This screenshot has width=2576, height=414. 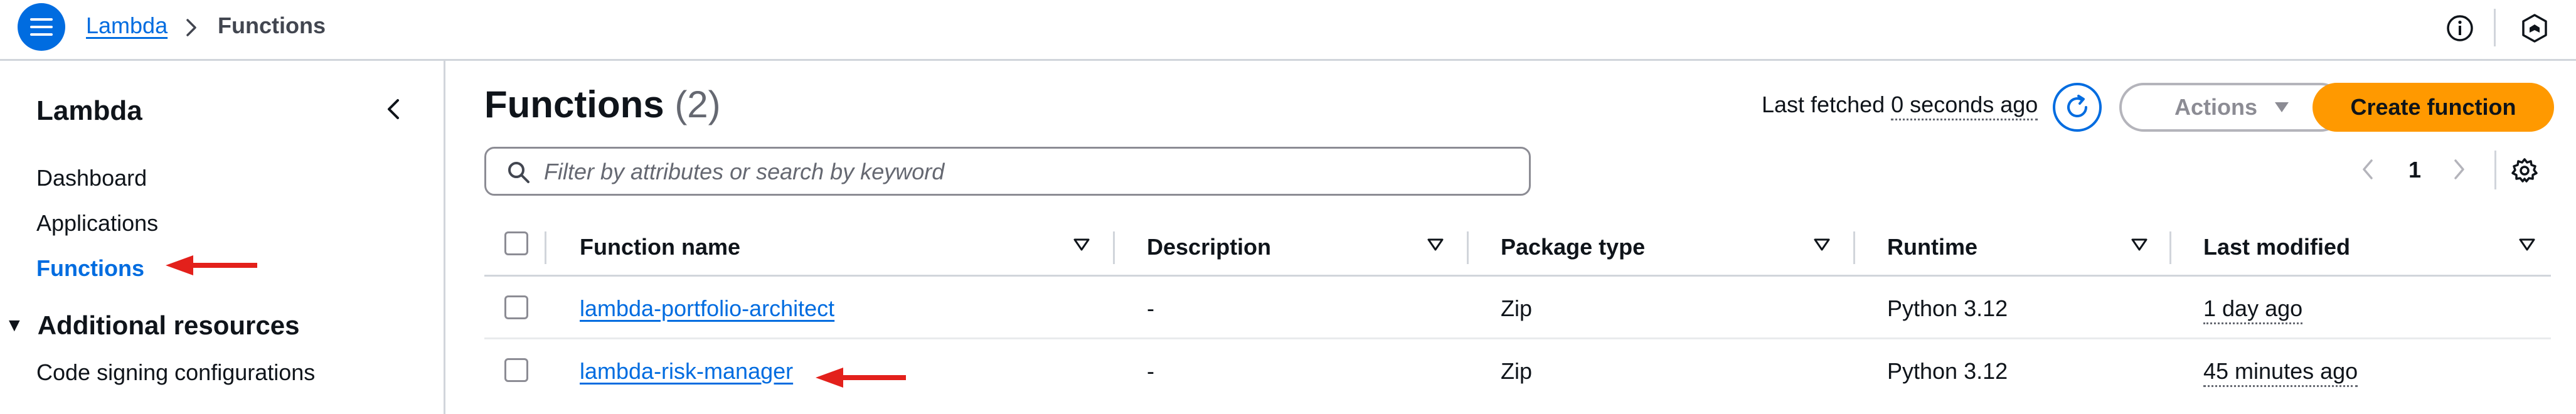 I want to click on sidebar-item-applications: Applications, so click(x=97, y=223).